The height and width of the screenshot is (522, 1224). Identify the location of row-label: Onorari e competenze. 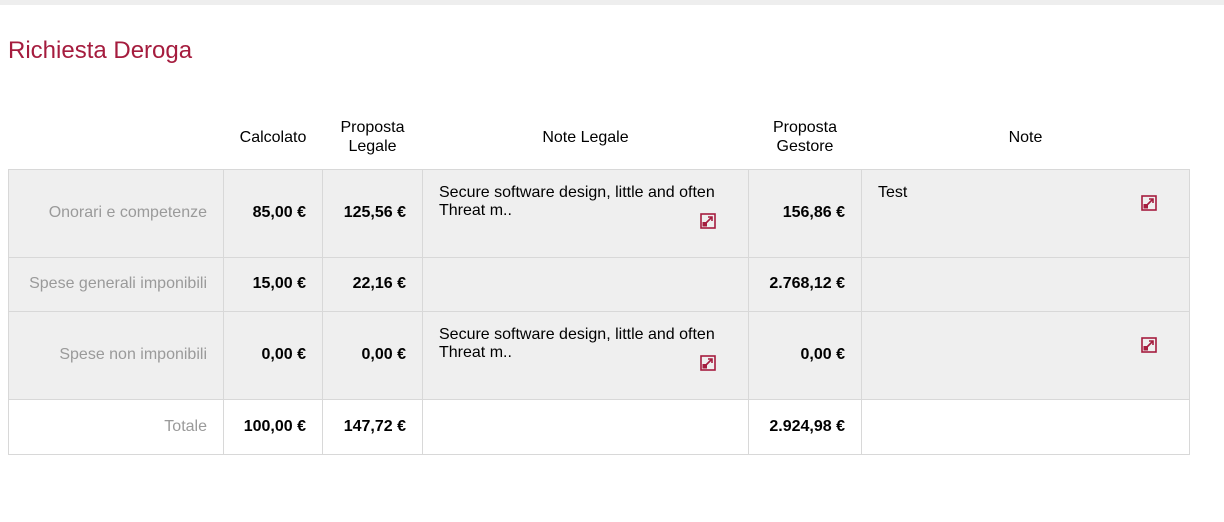
(116, 213).